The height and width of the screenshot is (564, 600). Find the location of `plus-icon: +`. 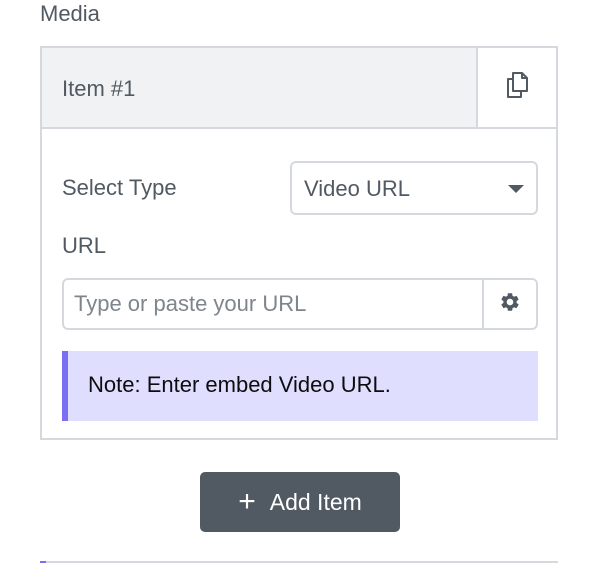

plus-icon: + is located at coordinates (247, 501).